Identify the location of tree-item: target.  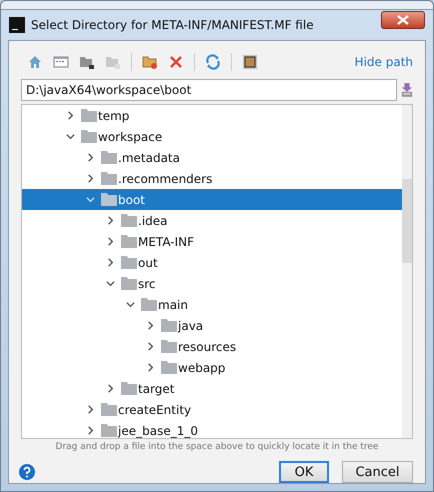
(212, 388).